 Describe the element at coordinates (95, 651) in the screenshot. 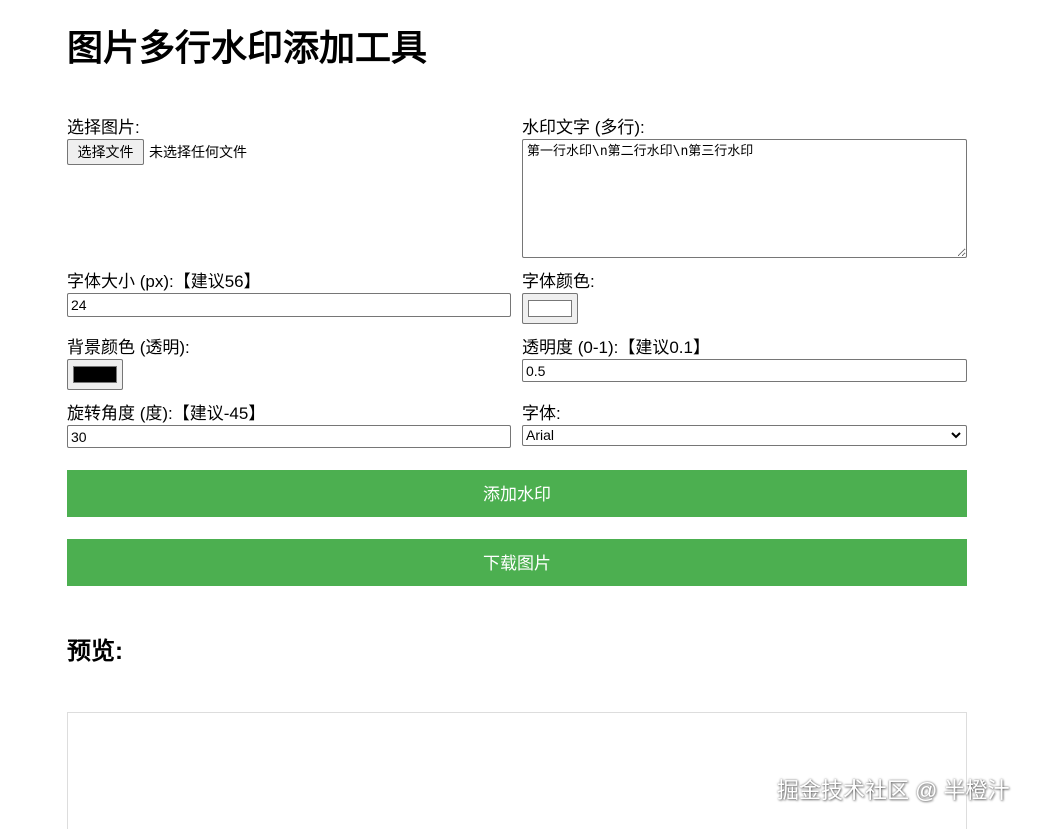

I see `preview-heading: 预览:` at that location.